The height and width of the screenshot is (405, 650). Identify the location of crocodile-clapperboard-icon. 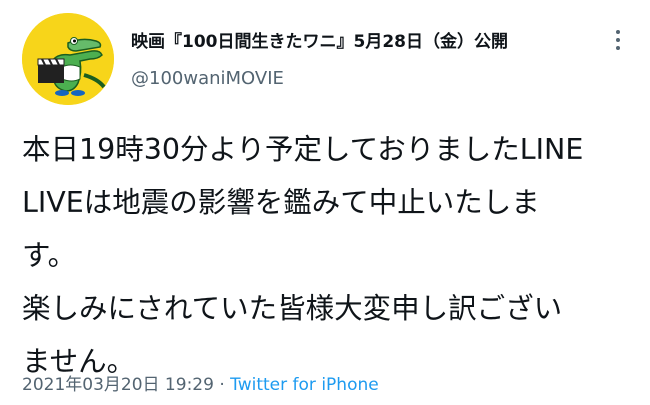
(68, 59).